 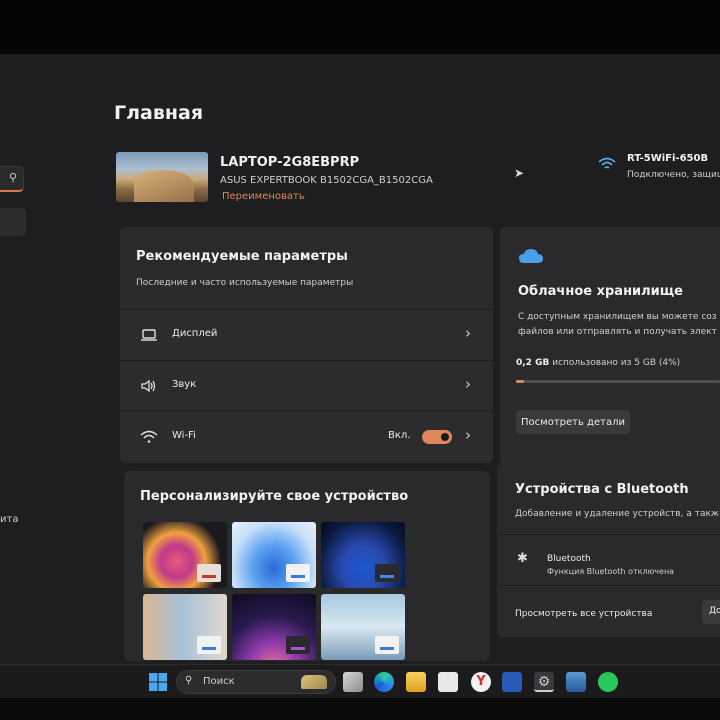 What do you see at coordinates (326, 180) in the screenshot?
I see `device-model: ASUS EXPERTBOOK B1502CGA_B1502CGA` at bounding box center [326, 180].